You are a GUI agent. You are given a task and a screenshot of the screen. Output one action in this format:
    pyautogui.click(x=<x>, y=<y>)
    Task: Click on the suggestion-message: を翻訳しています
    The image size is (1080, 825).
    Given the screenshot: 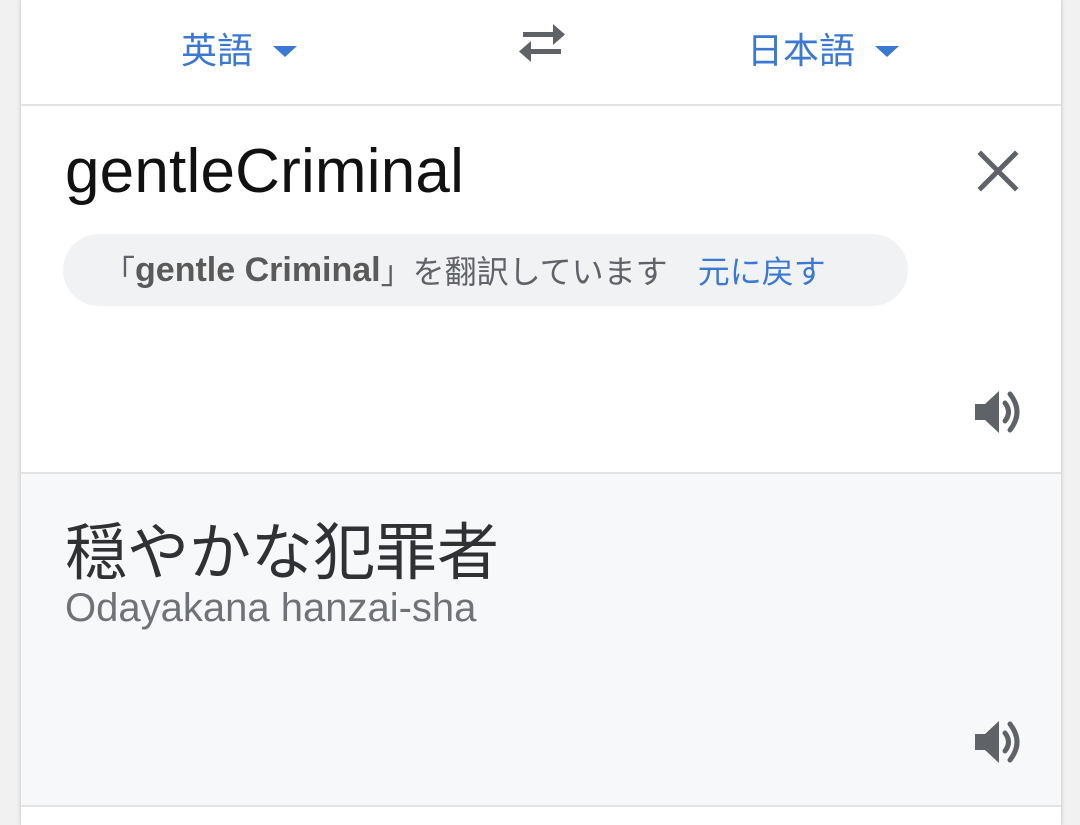 What is the action you would take?
    pyautogui.click(x=540, y=272)
    